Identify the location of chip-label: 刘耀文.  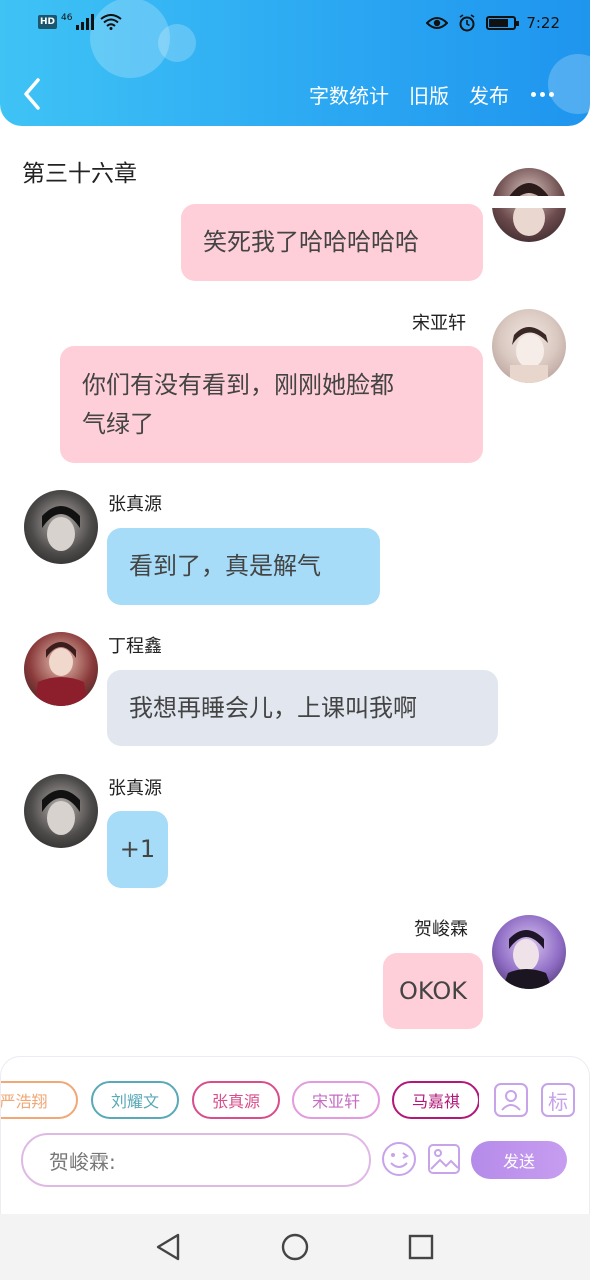
(134, 1101).